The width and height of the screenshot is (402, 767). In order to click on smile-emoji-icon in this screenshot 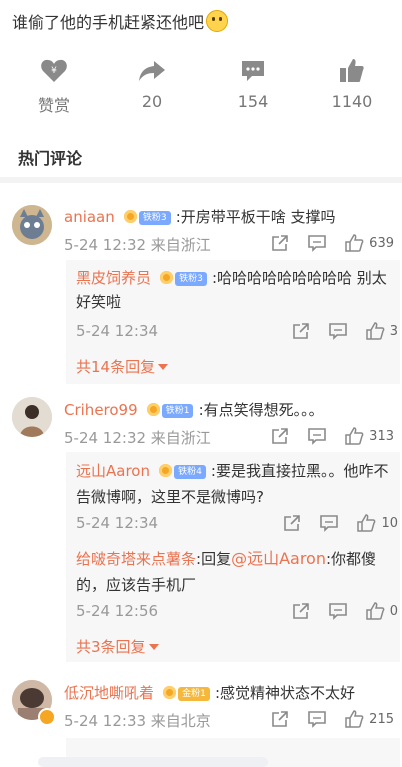, I will do `click(217, 21)`.